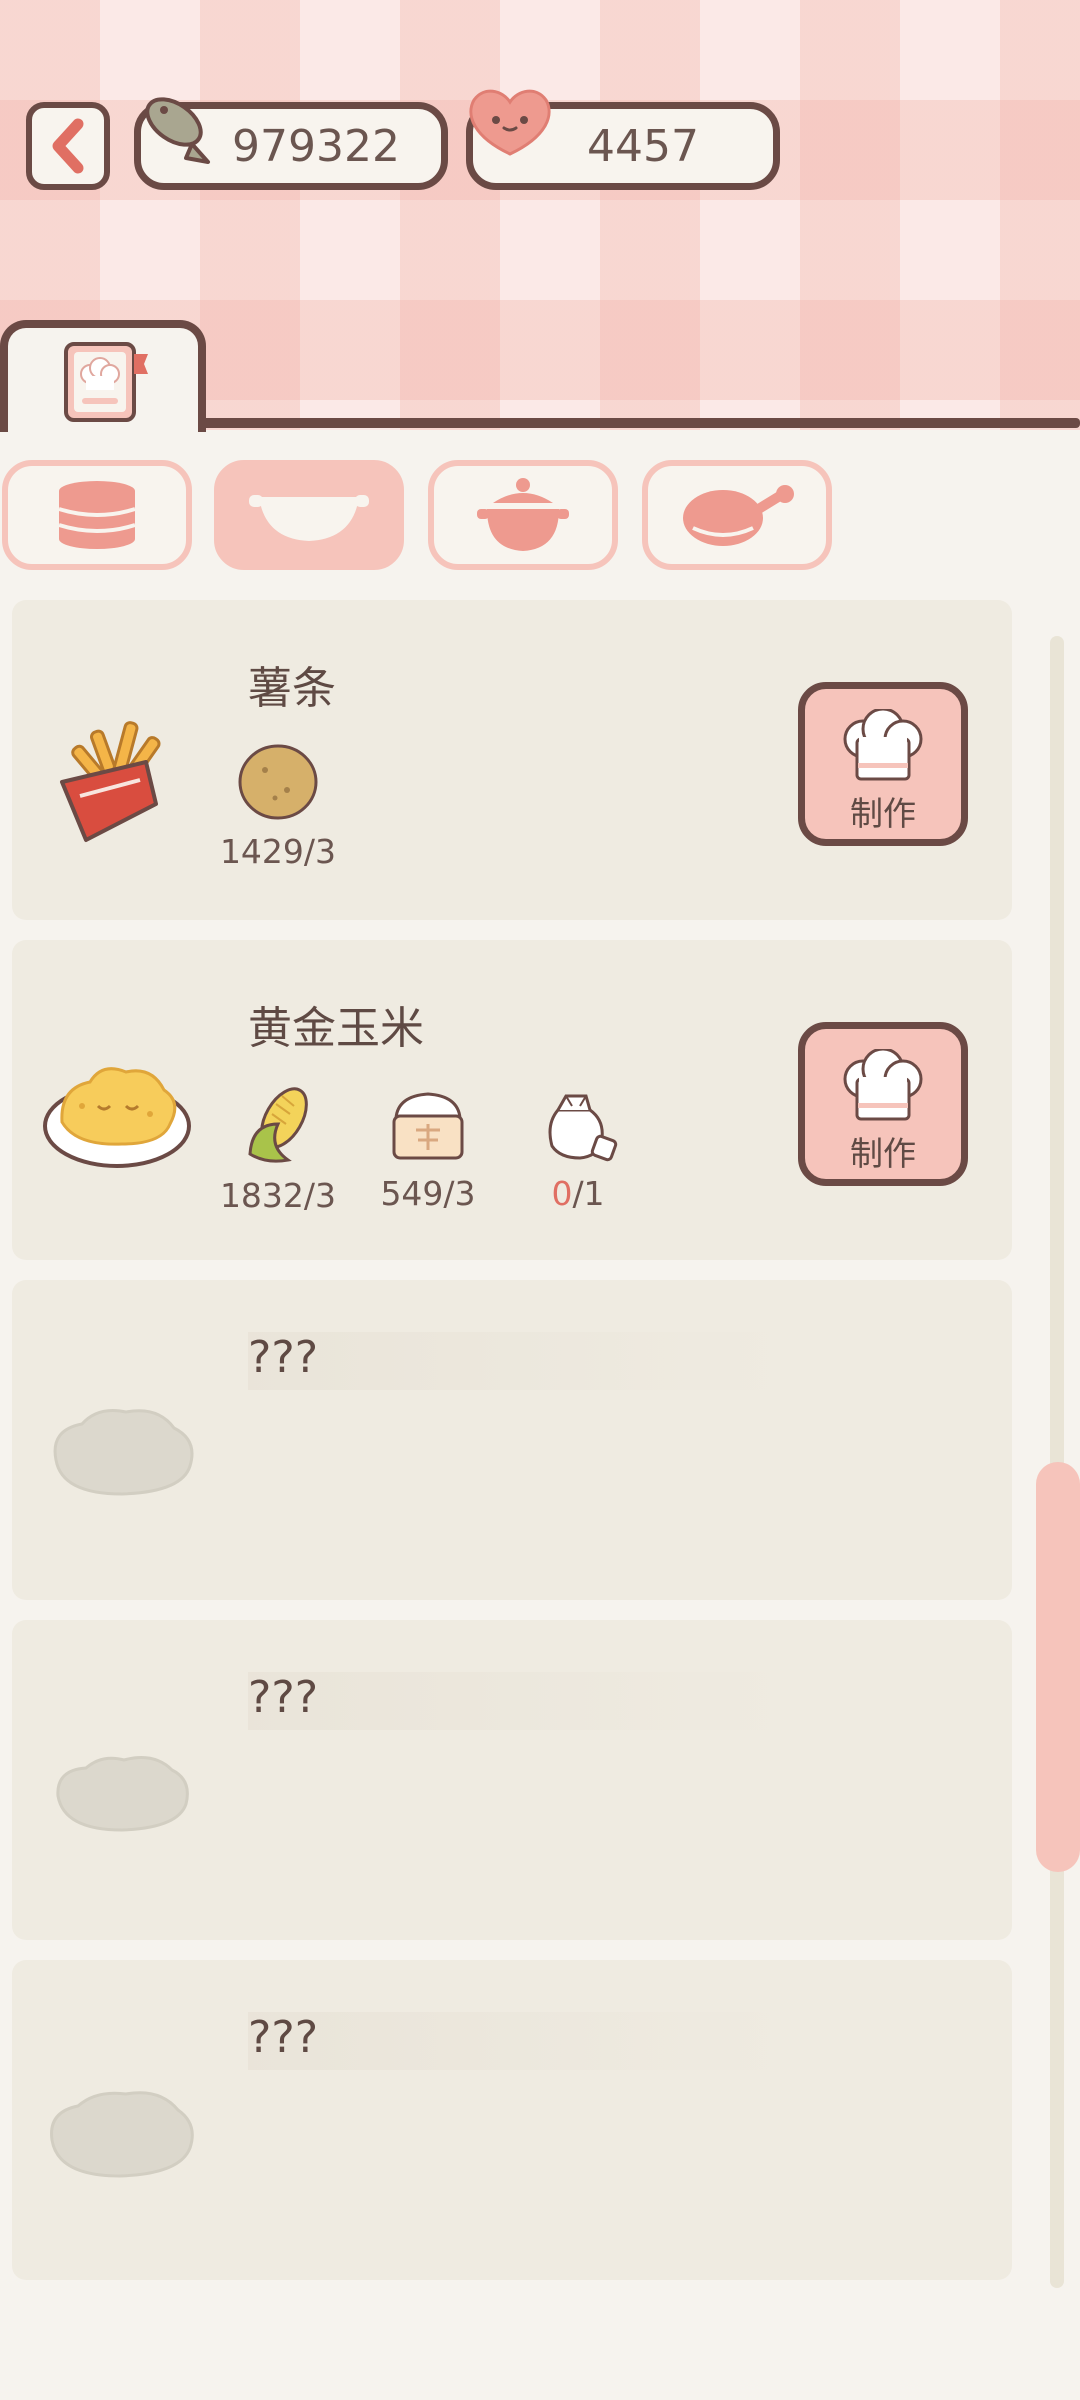 The width and height of the screenshot is (1080, 2400). I want to click on potato-icon, so click(278, 782).